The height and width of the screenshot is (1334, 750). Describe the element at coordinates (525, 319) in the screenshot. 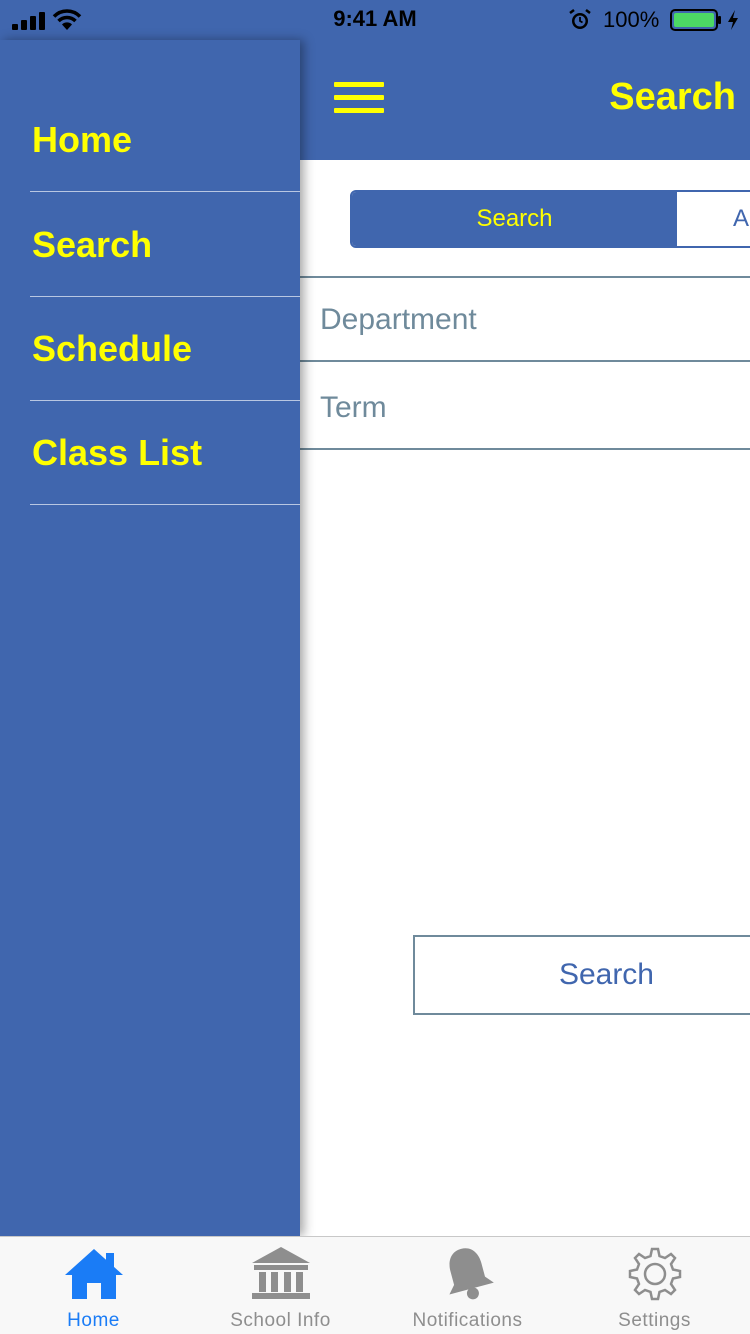

I see `department-field: Department` at that location.